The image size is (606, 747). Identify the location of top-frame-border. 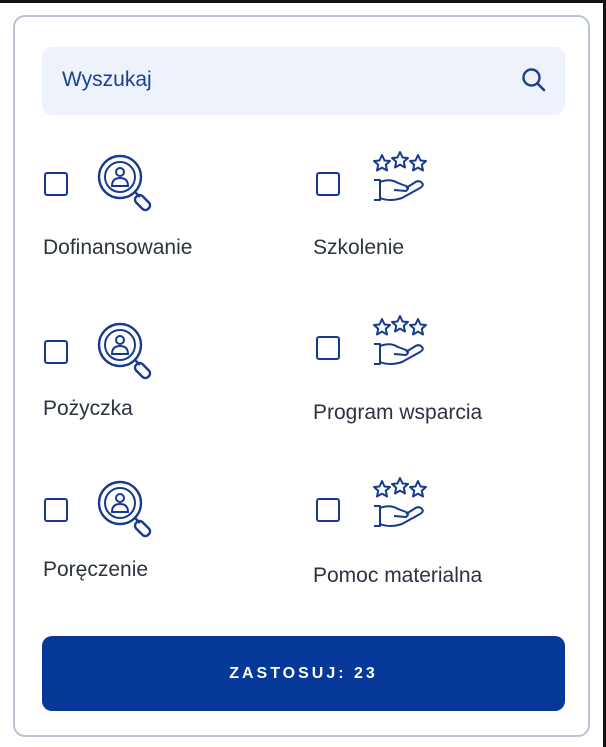
(303, 1).